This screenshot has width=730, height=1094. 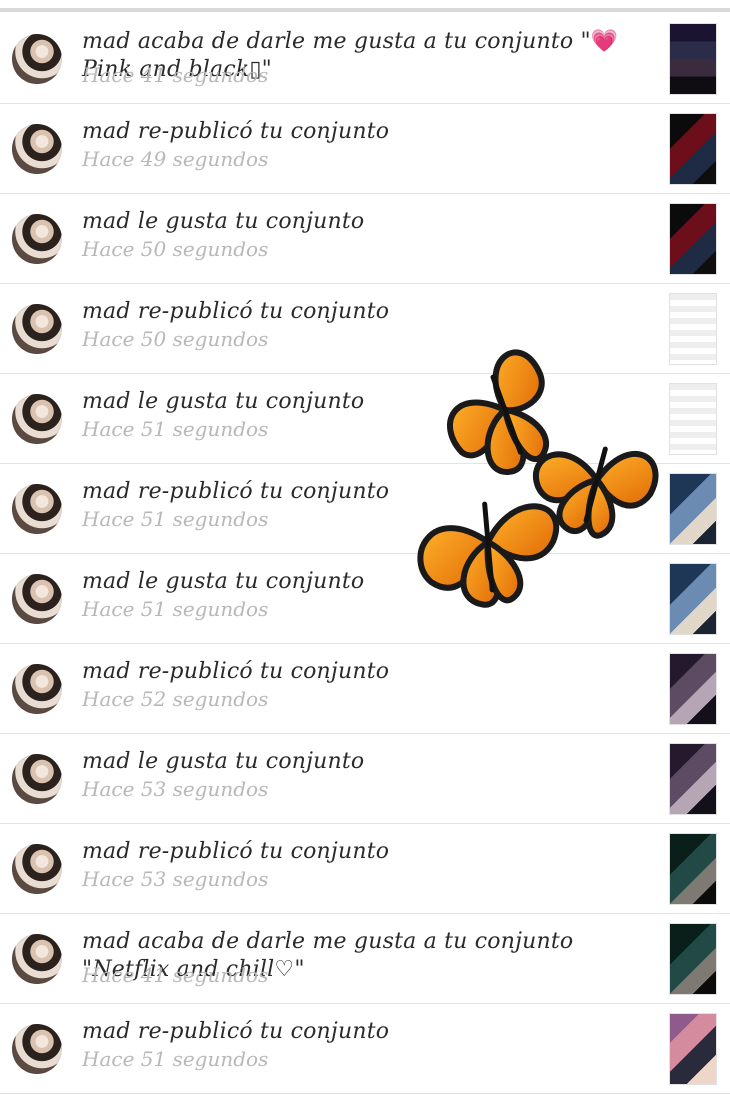 I want to click on heart-icon: 💗, so click(x=604, y=41).